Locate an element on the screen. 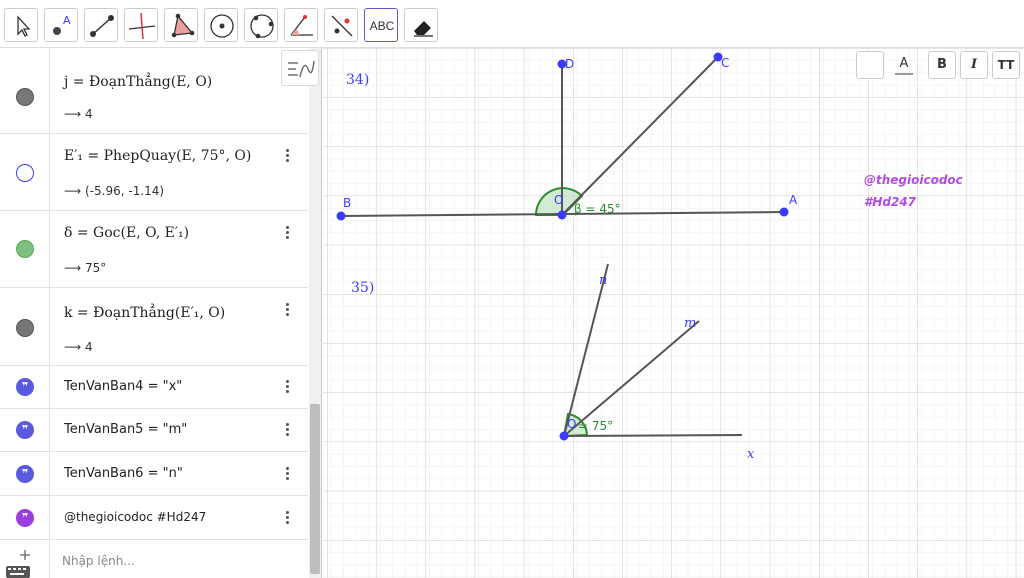  algebra-definition: j = ĐoạnThẳng(E, O) is located at coordinates (138, 82).